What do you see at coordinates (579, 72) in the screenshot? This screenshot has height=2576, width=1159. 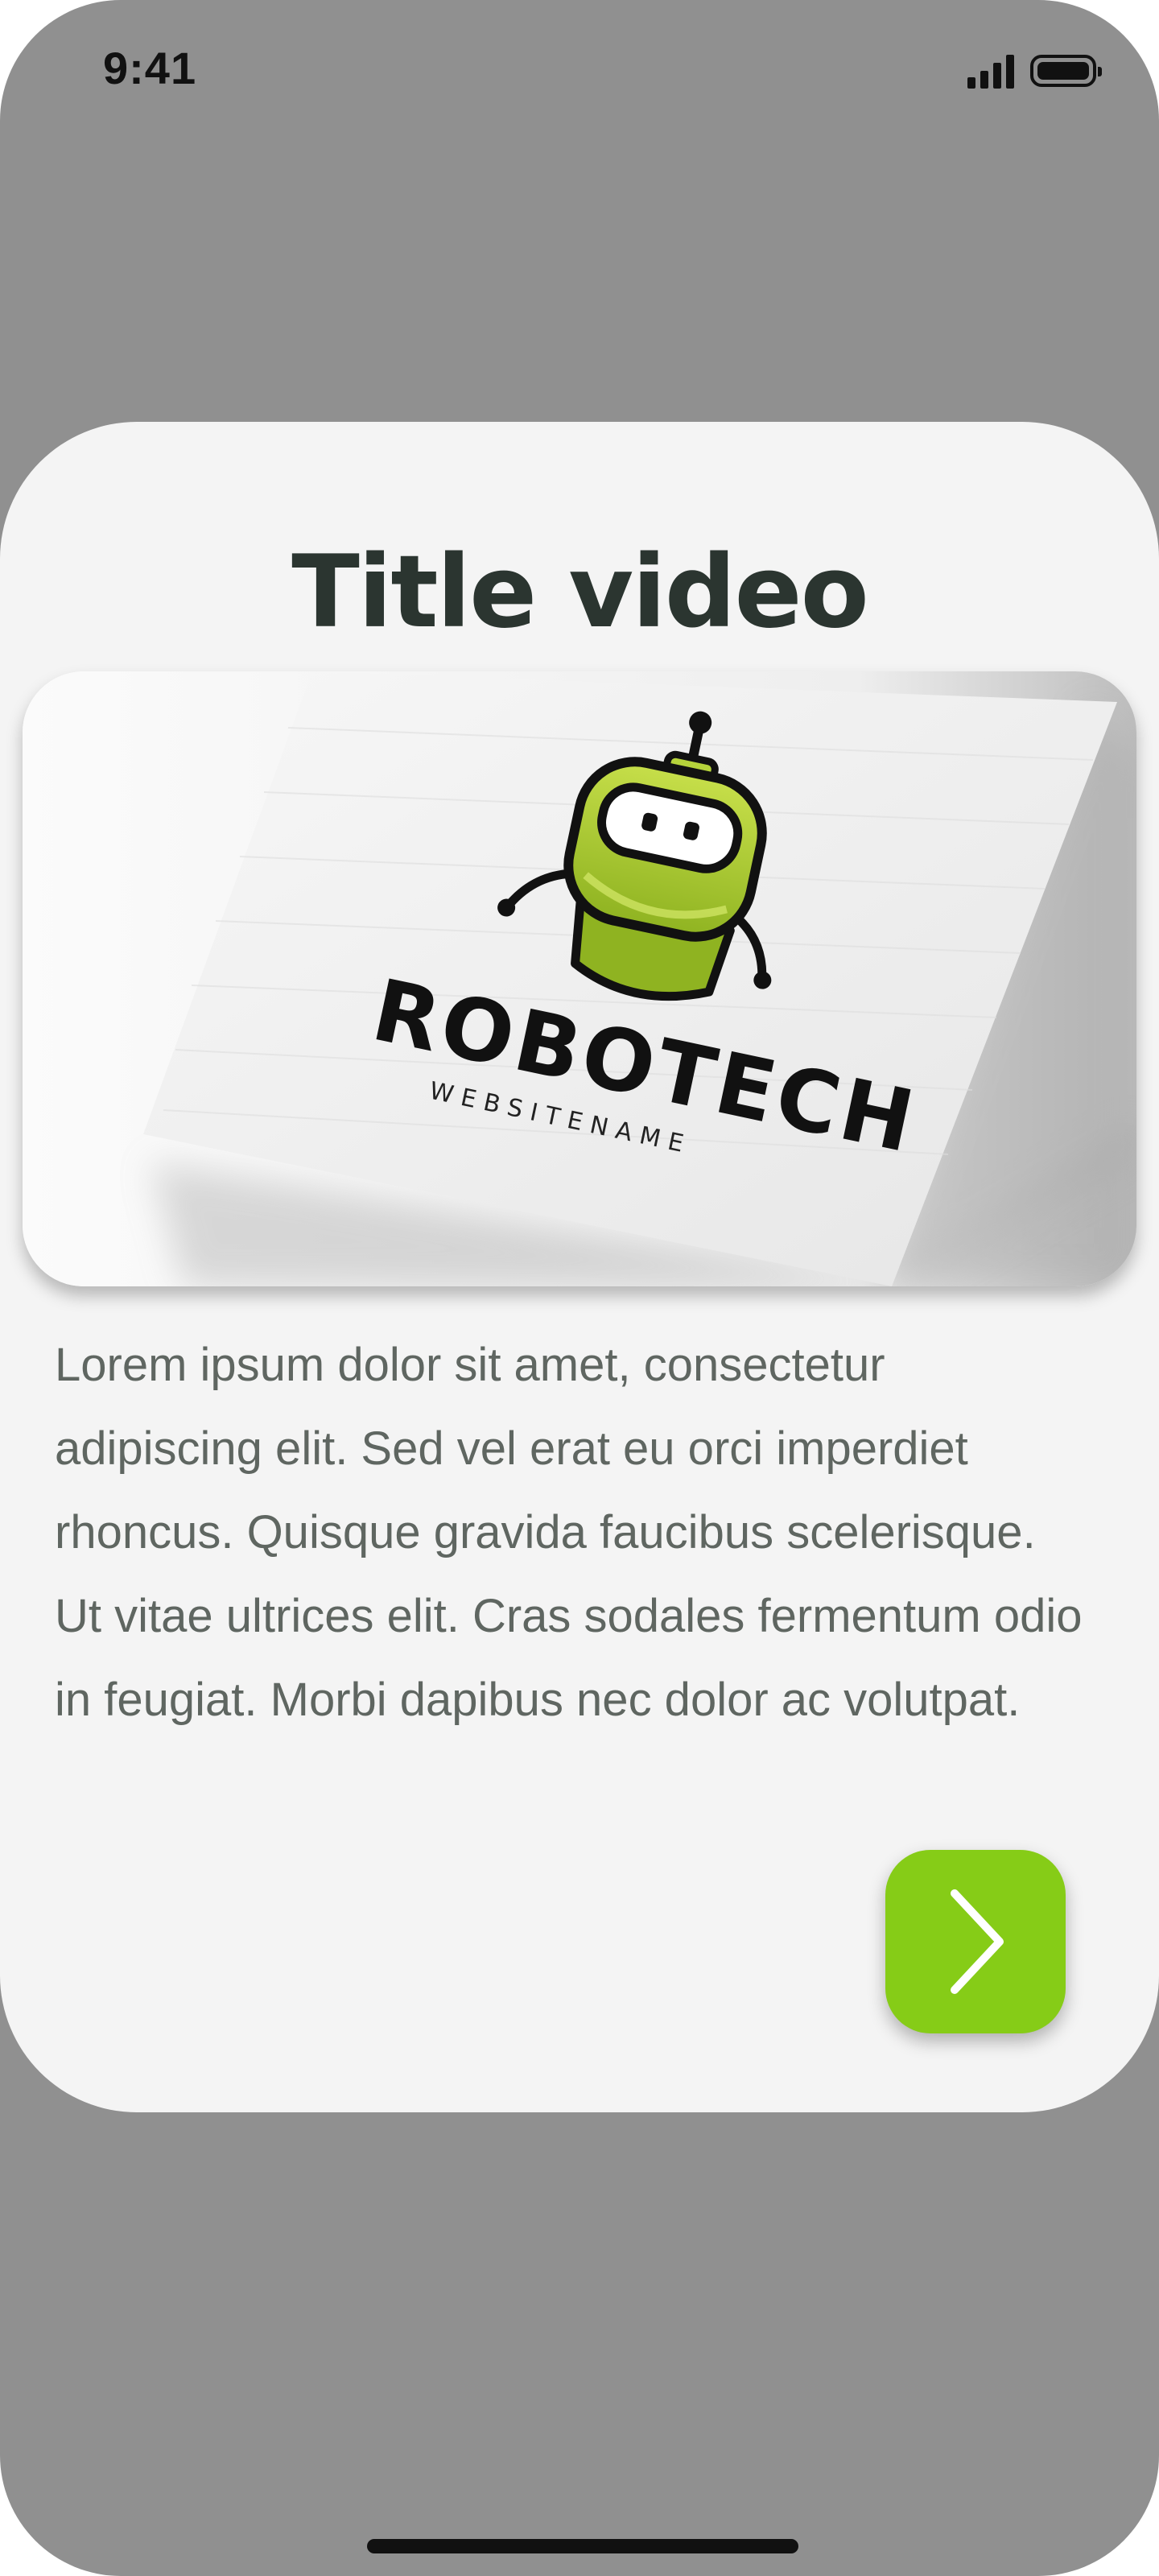 I see `status-bar: 9:41` at bounding box center [579, 72].